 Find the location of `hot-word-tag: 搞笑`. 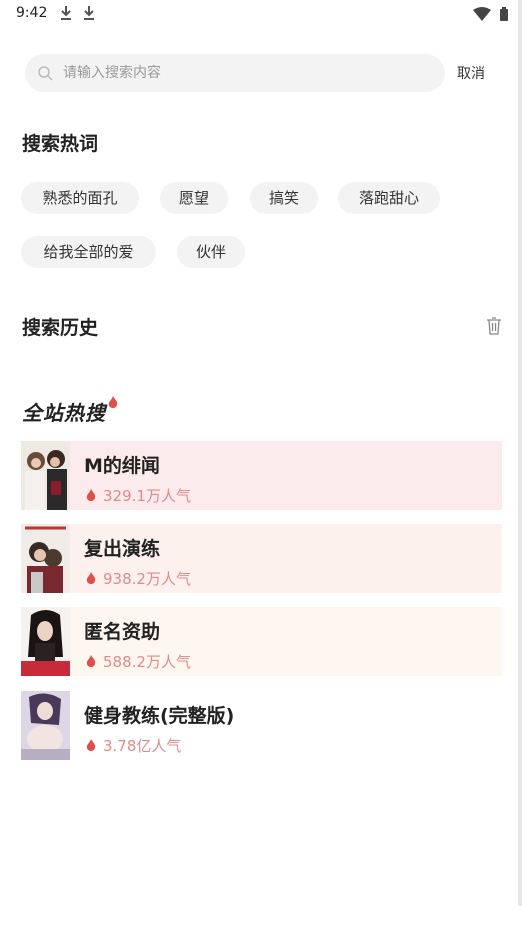

hot-word-tag: 搞笑 is located at coordinates (284, 198).